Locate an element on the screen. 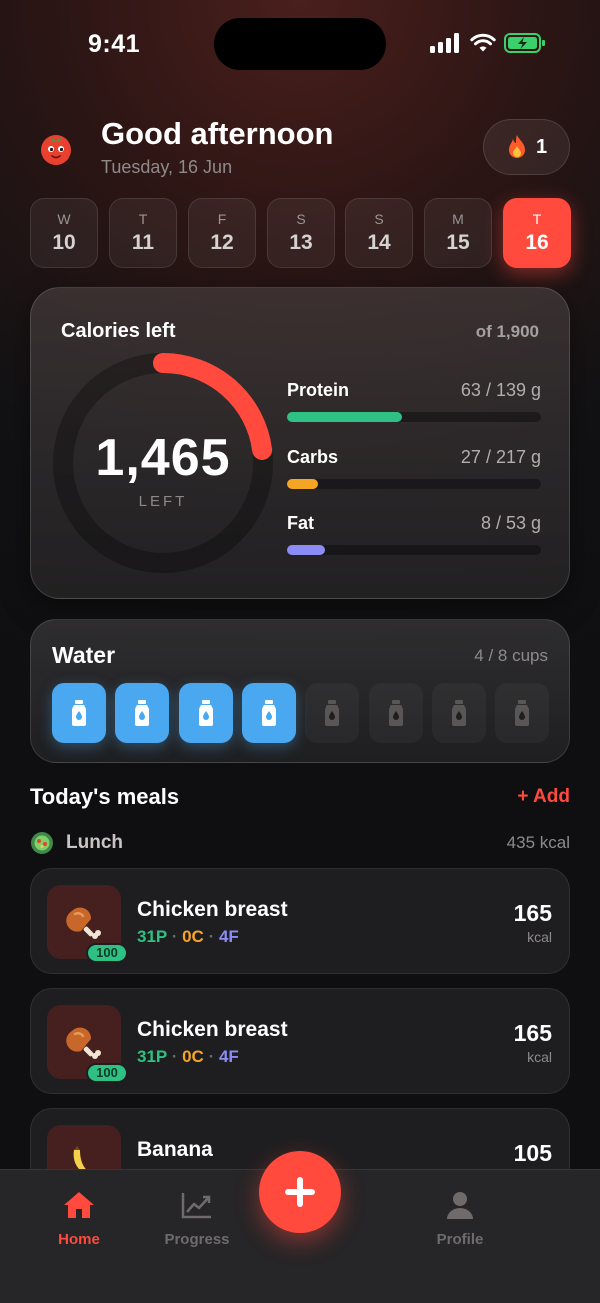 Image resolution: width=600 pixels, height=1303 pixels. day-tue-16-selected: T 16 is located at coordinates (537, 233).